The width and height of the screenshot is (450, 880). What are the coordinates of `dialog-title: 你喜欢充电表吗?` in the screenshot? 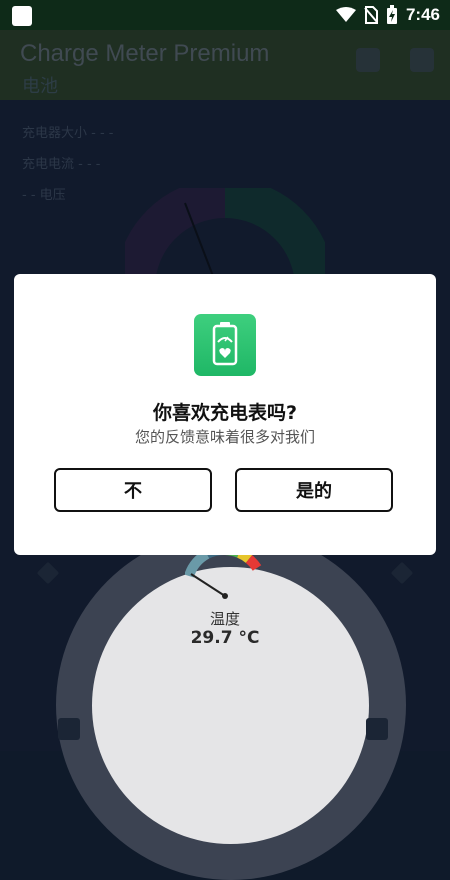 It's located at (225, 413).